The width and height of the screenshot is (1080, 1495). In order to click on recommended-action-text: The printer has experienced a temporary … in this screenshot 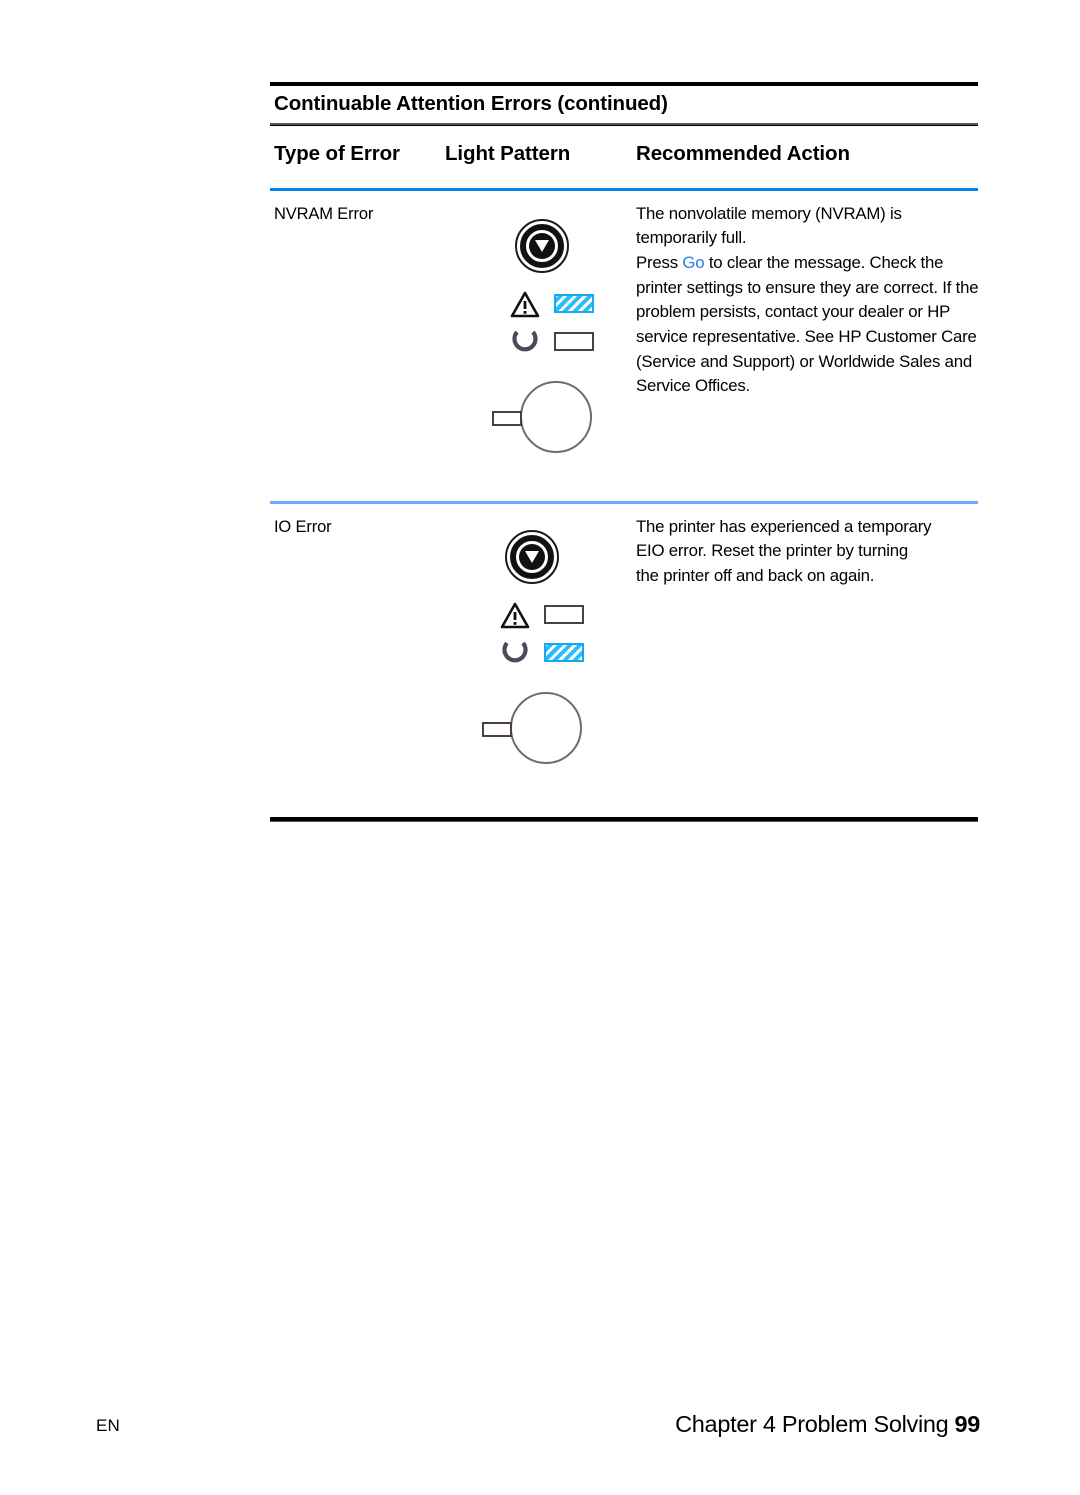, I will do `click(808, 552)`.